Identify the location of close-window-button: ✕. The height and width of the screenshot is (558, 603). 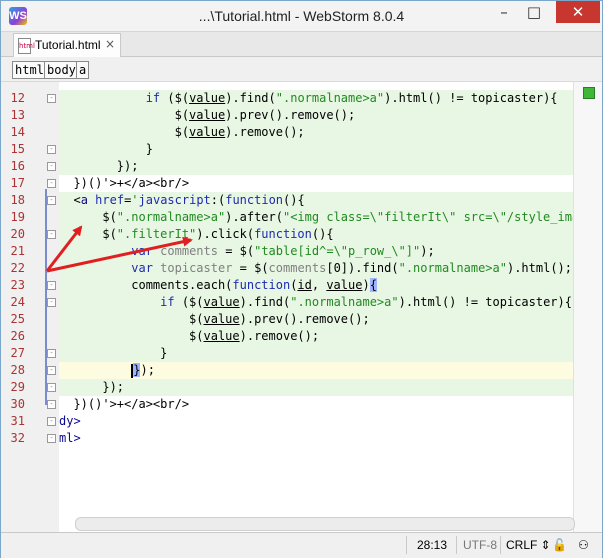
(578, 12).